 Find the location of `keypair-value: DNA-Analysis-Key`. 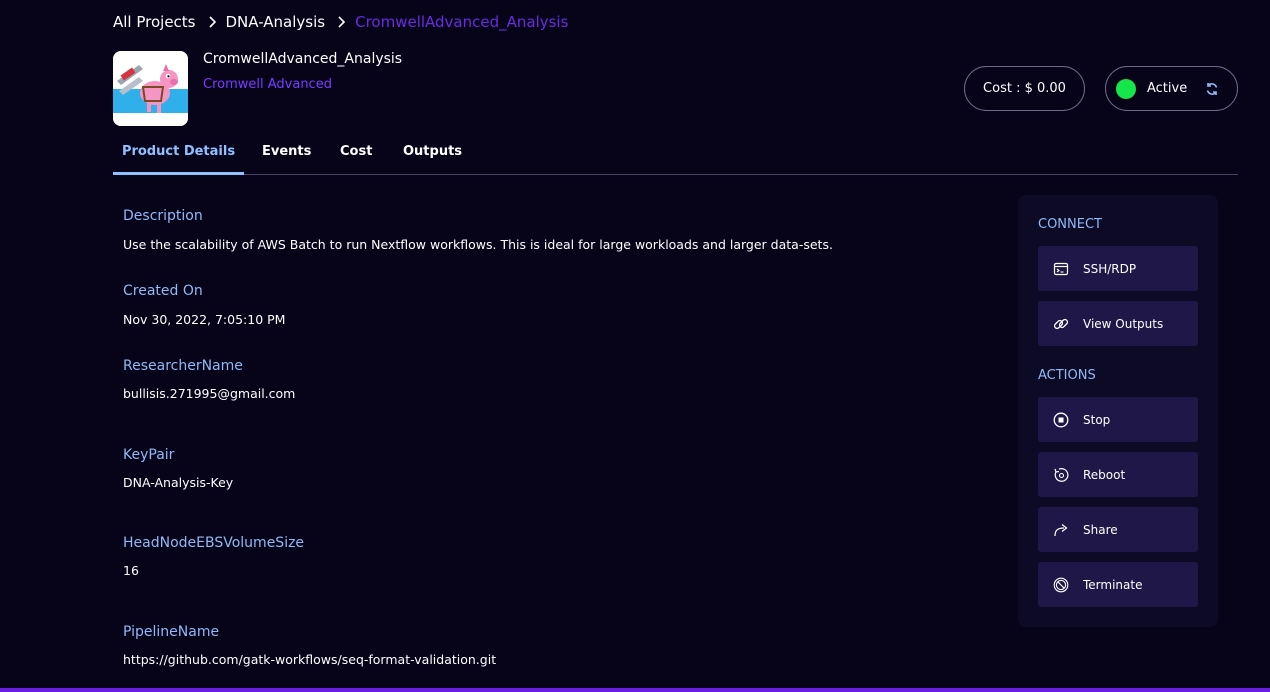

keypair-value: DNA-Analysis-Key is located at coordinates (178, 482).